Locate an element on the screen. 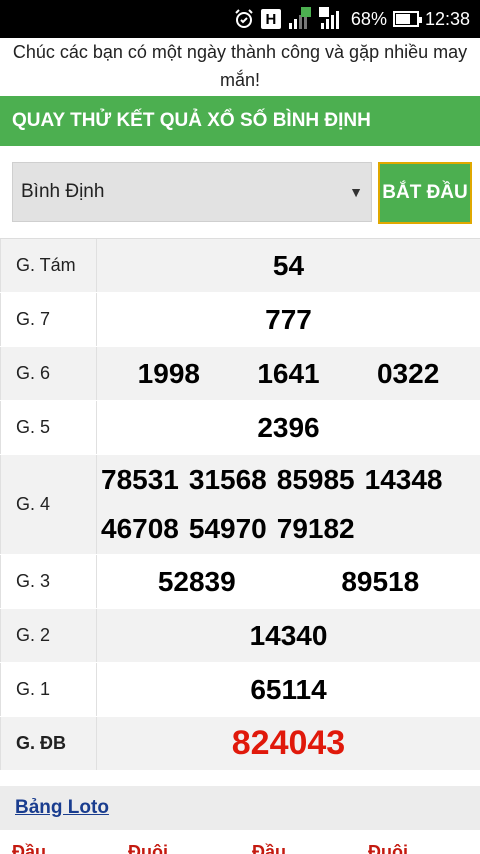 The image size is (480, 854). prize-label: G. 6 is located at coordinates (48, 373).